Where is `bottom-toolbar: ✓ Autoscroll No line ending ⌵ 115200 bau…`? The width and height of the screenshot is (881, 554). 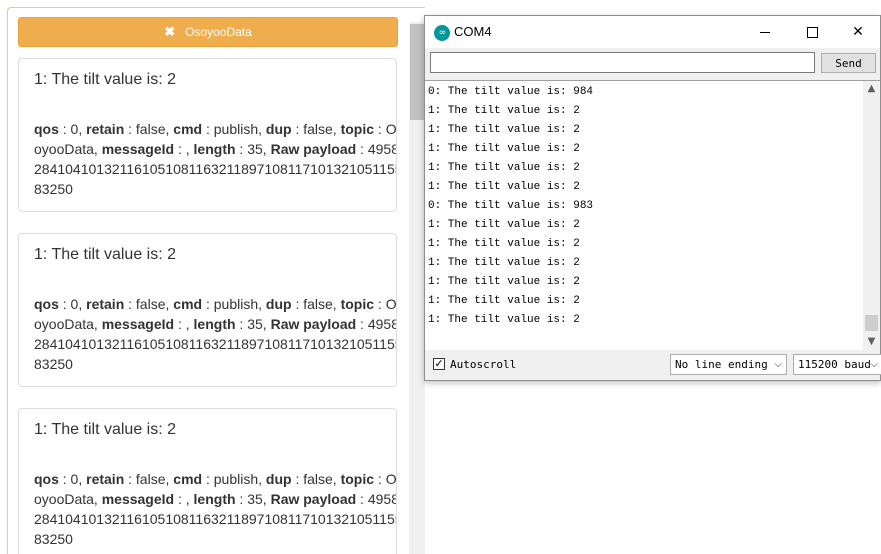 bottom-toolbar: ✓ Autoscroll No line ending ⌵ 115200 bau… is located at coordinates (653, 365).